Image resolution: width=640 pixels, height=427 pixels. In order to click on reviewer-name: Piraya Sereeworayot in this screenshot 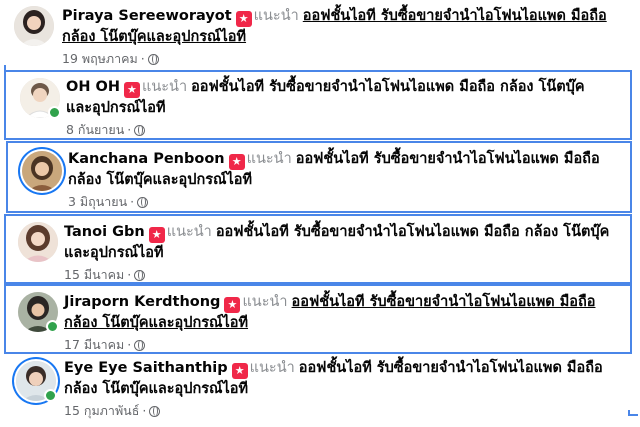, I will do `click(147, 16)`.